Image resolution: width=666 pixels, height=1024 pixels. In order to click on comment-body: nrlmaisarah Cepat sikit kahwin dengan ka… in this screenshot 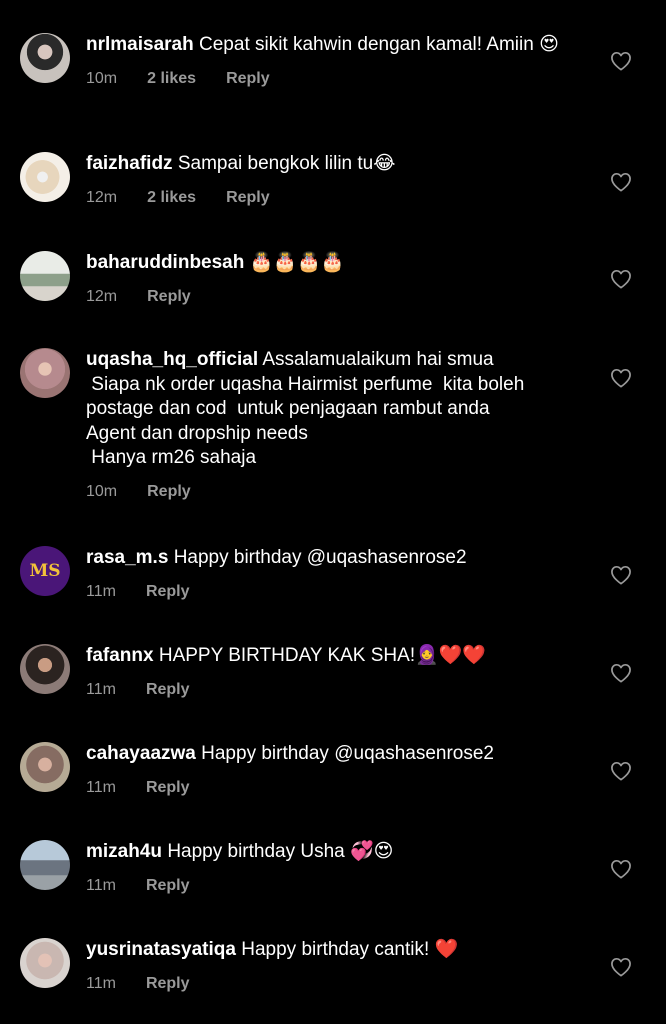, I will do `click(331, 60)`.